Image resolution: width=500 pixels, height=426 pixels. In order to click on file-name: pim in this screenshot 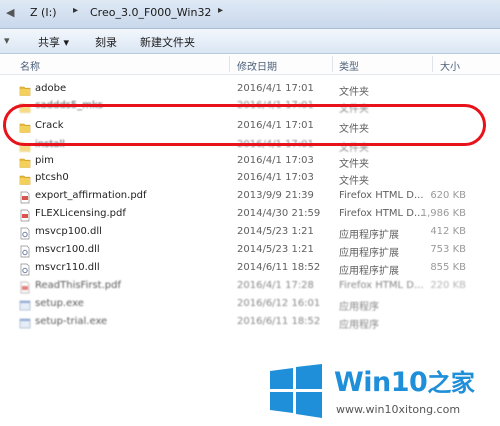, I will do `click(44, 160)`.